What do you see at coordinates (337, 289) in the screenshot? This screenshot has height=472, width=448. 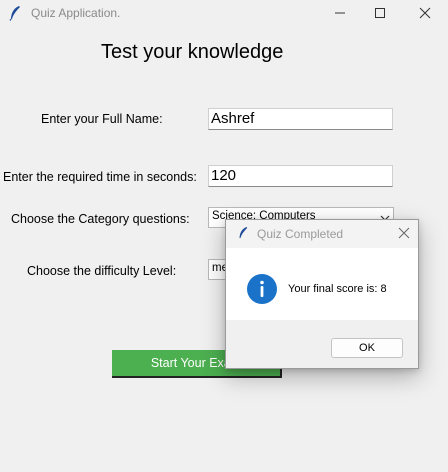 I see `dialog-message: Your final score is: 8` at bounding box center [337, 289].